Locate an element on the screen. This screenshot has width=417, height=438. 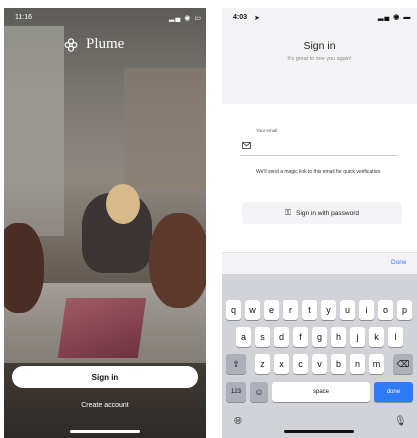
photo-person-left is located at coordinates (24, 268).